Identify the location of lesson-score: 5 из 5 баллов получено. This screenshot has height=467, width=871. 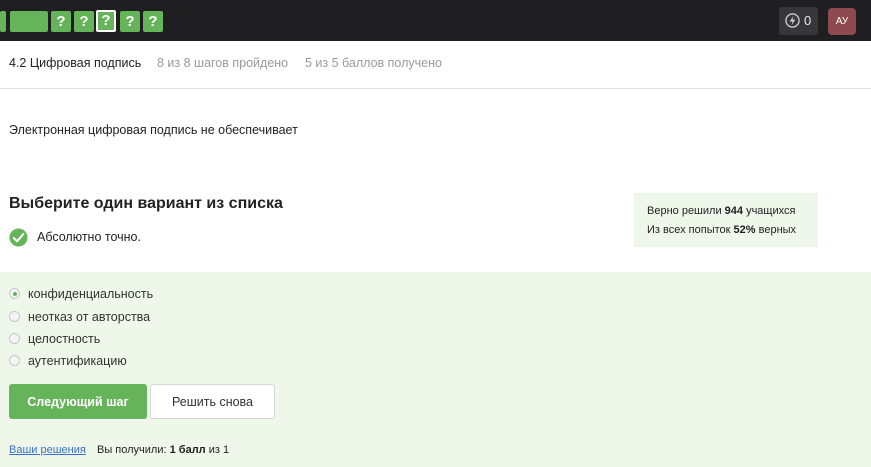
(373, 63).